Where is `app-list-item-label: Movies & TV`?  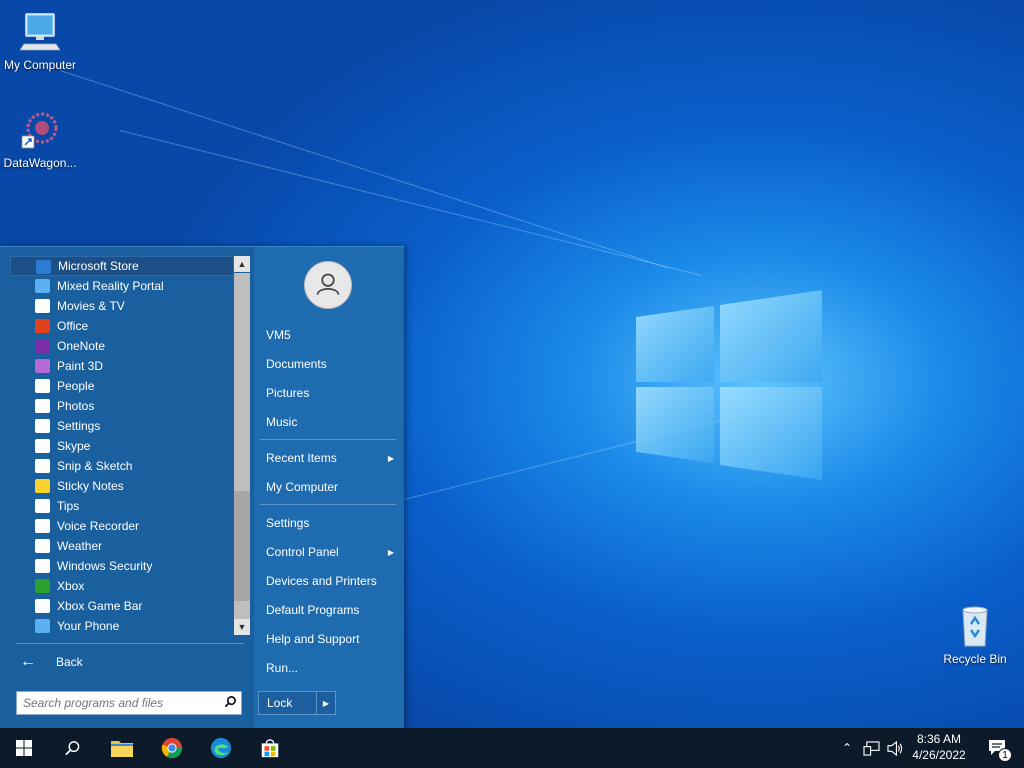
app-list-item-label: Movies & TV is located at coordinates (91, 306).